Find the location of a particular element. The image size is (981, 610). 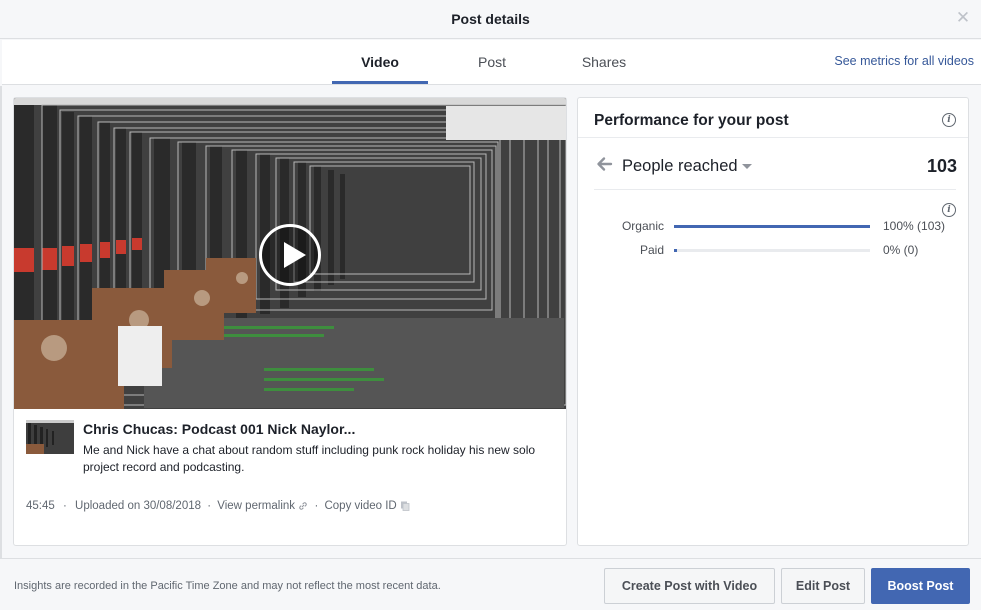

video-mini-thumbnail-image is located at coordinates (50, 437).